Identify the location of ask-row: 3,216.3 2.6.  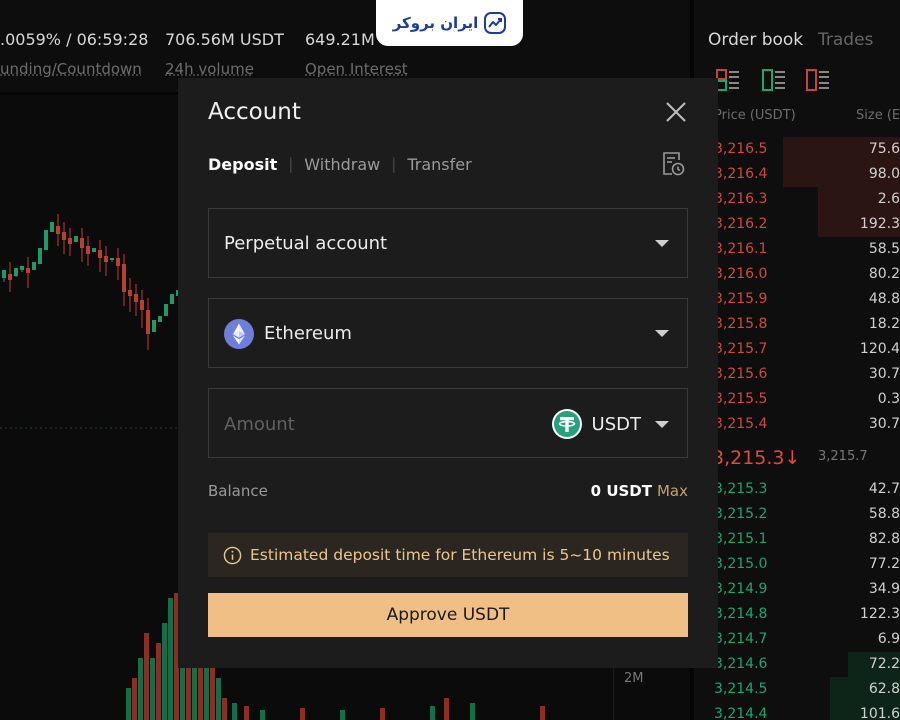
(797, 199).